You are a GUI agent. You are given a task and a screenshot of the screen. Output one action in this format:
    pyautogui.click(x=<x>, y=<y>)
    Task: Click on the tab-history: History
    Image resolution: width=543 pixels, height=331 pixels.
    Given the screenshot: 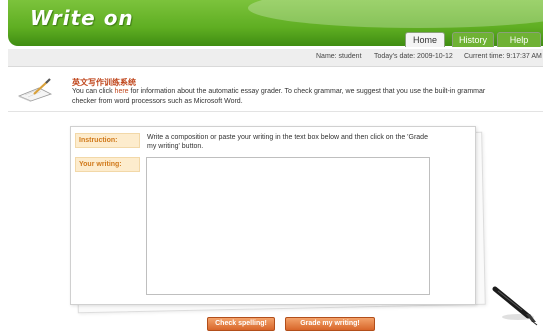 What is the action you would take?
    pyautogui.click(x=473, y=39)
    